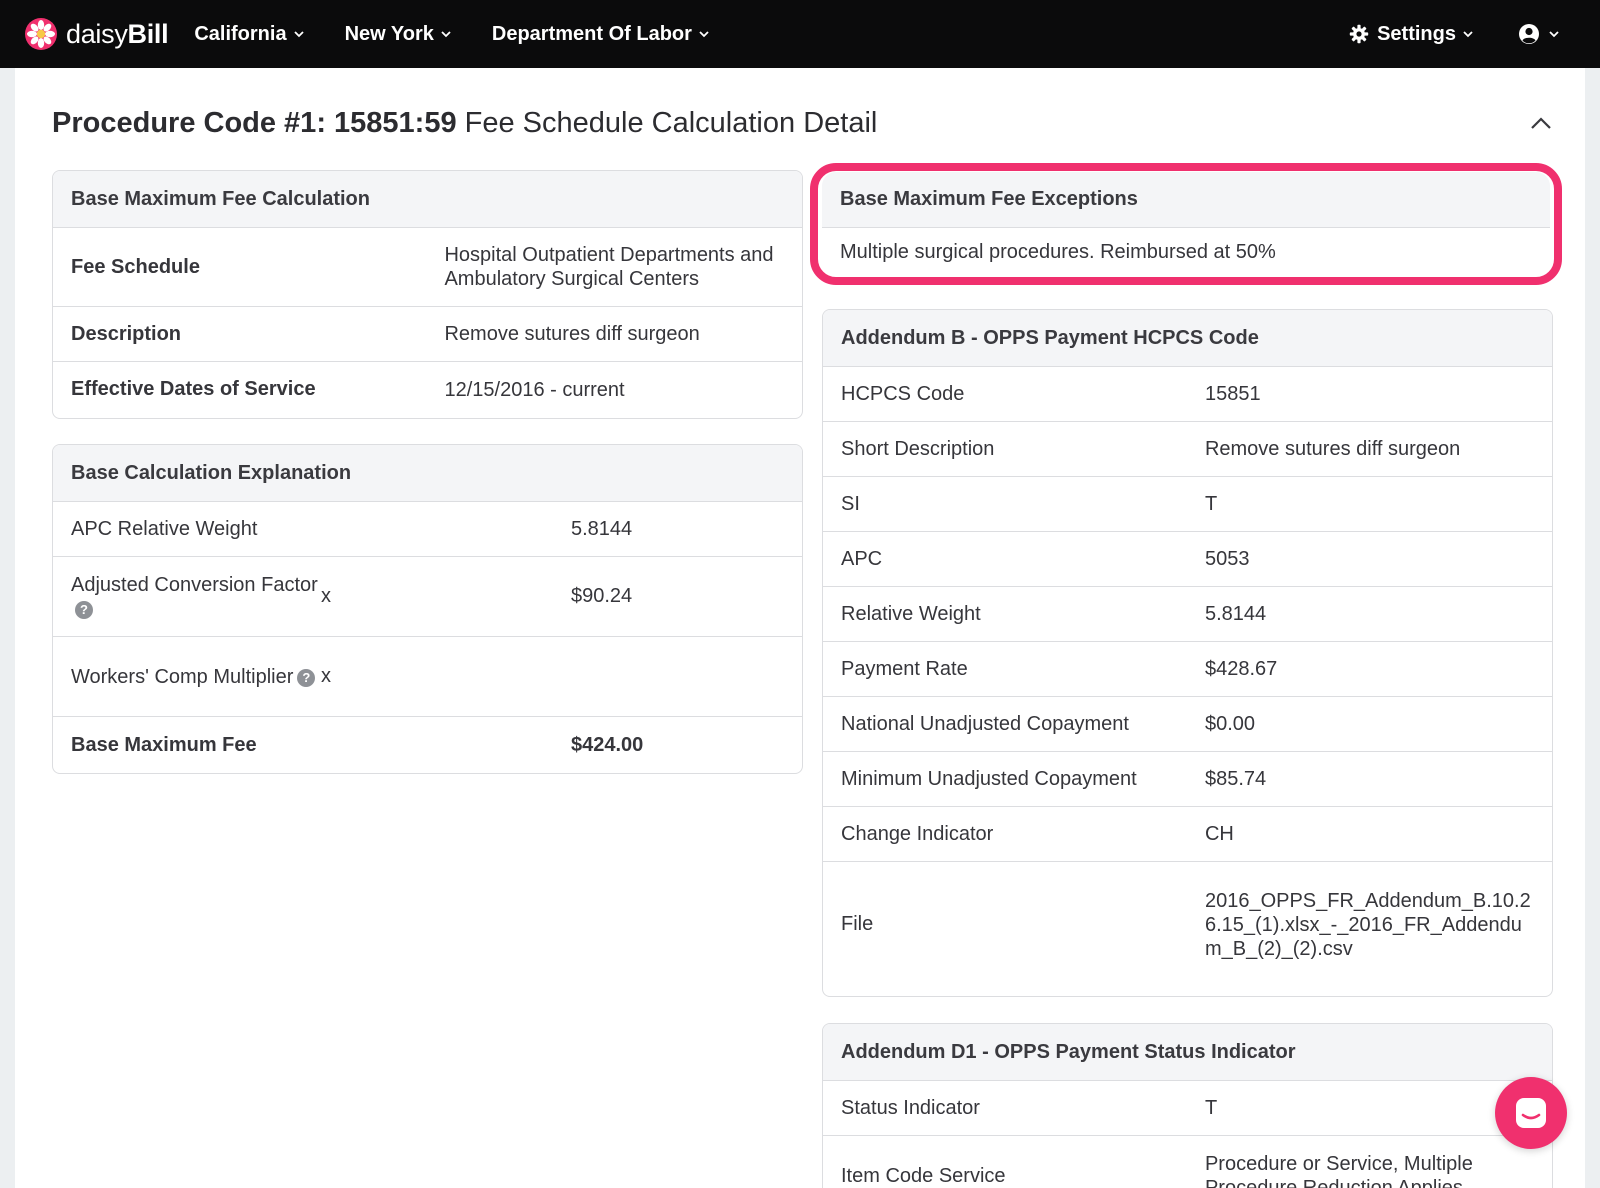 Image resolution: width=1600 pixels, height=1188 pixels. What do you see at coordinates (910, 1107) in the screenshot?
I see `row-label: Status Indicator` at bounding box center [910, 1107].